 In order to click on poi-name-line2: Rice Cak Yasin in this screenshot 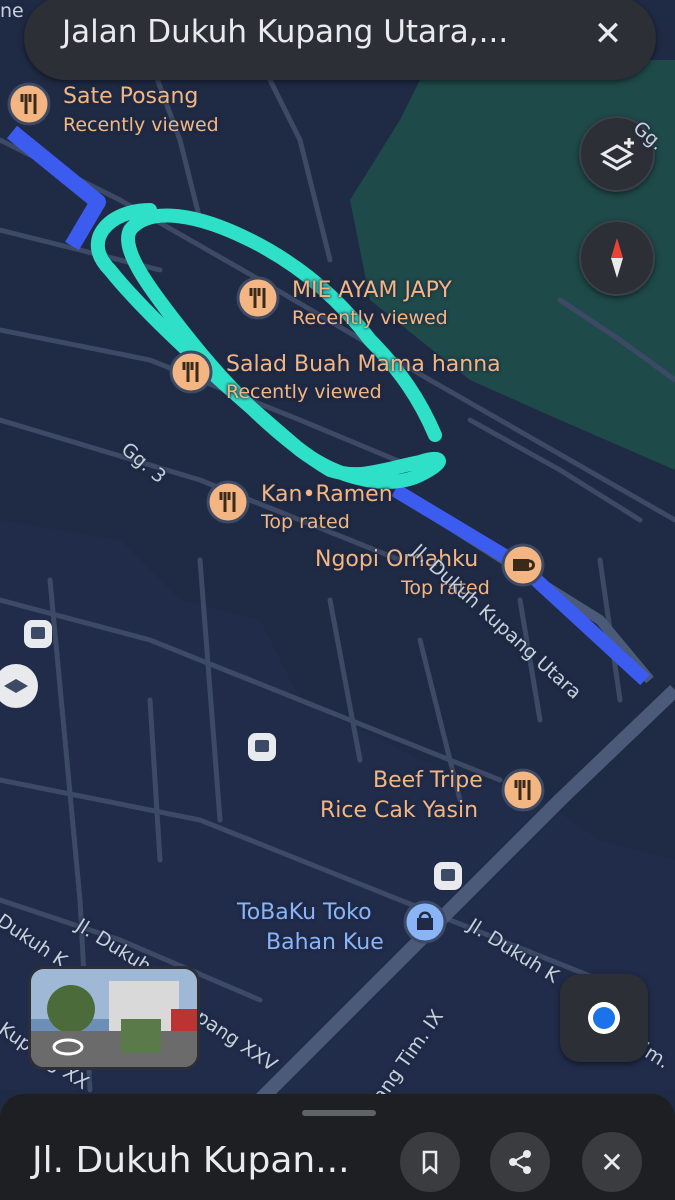, I will do `click(399, 810)`.